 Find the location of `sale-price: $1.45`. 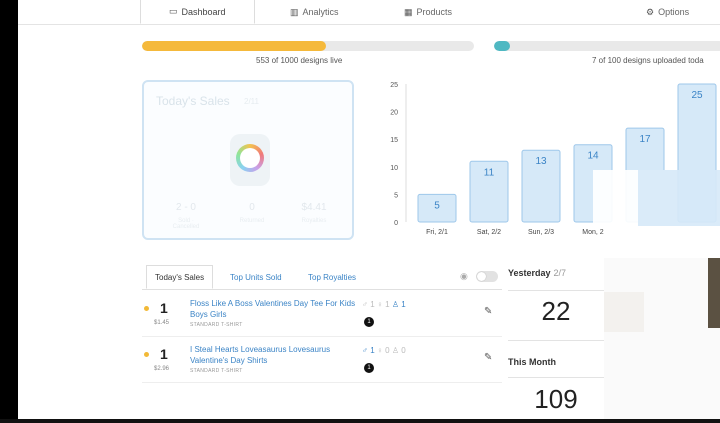

sale-price: $1.45 is located at coordinates (162, 323).